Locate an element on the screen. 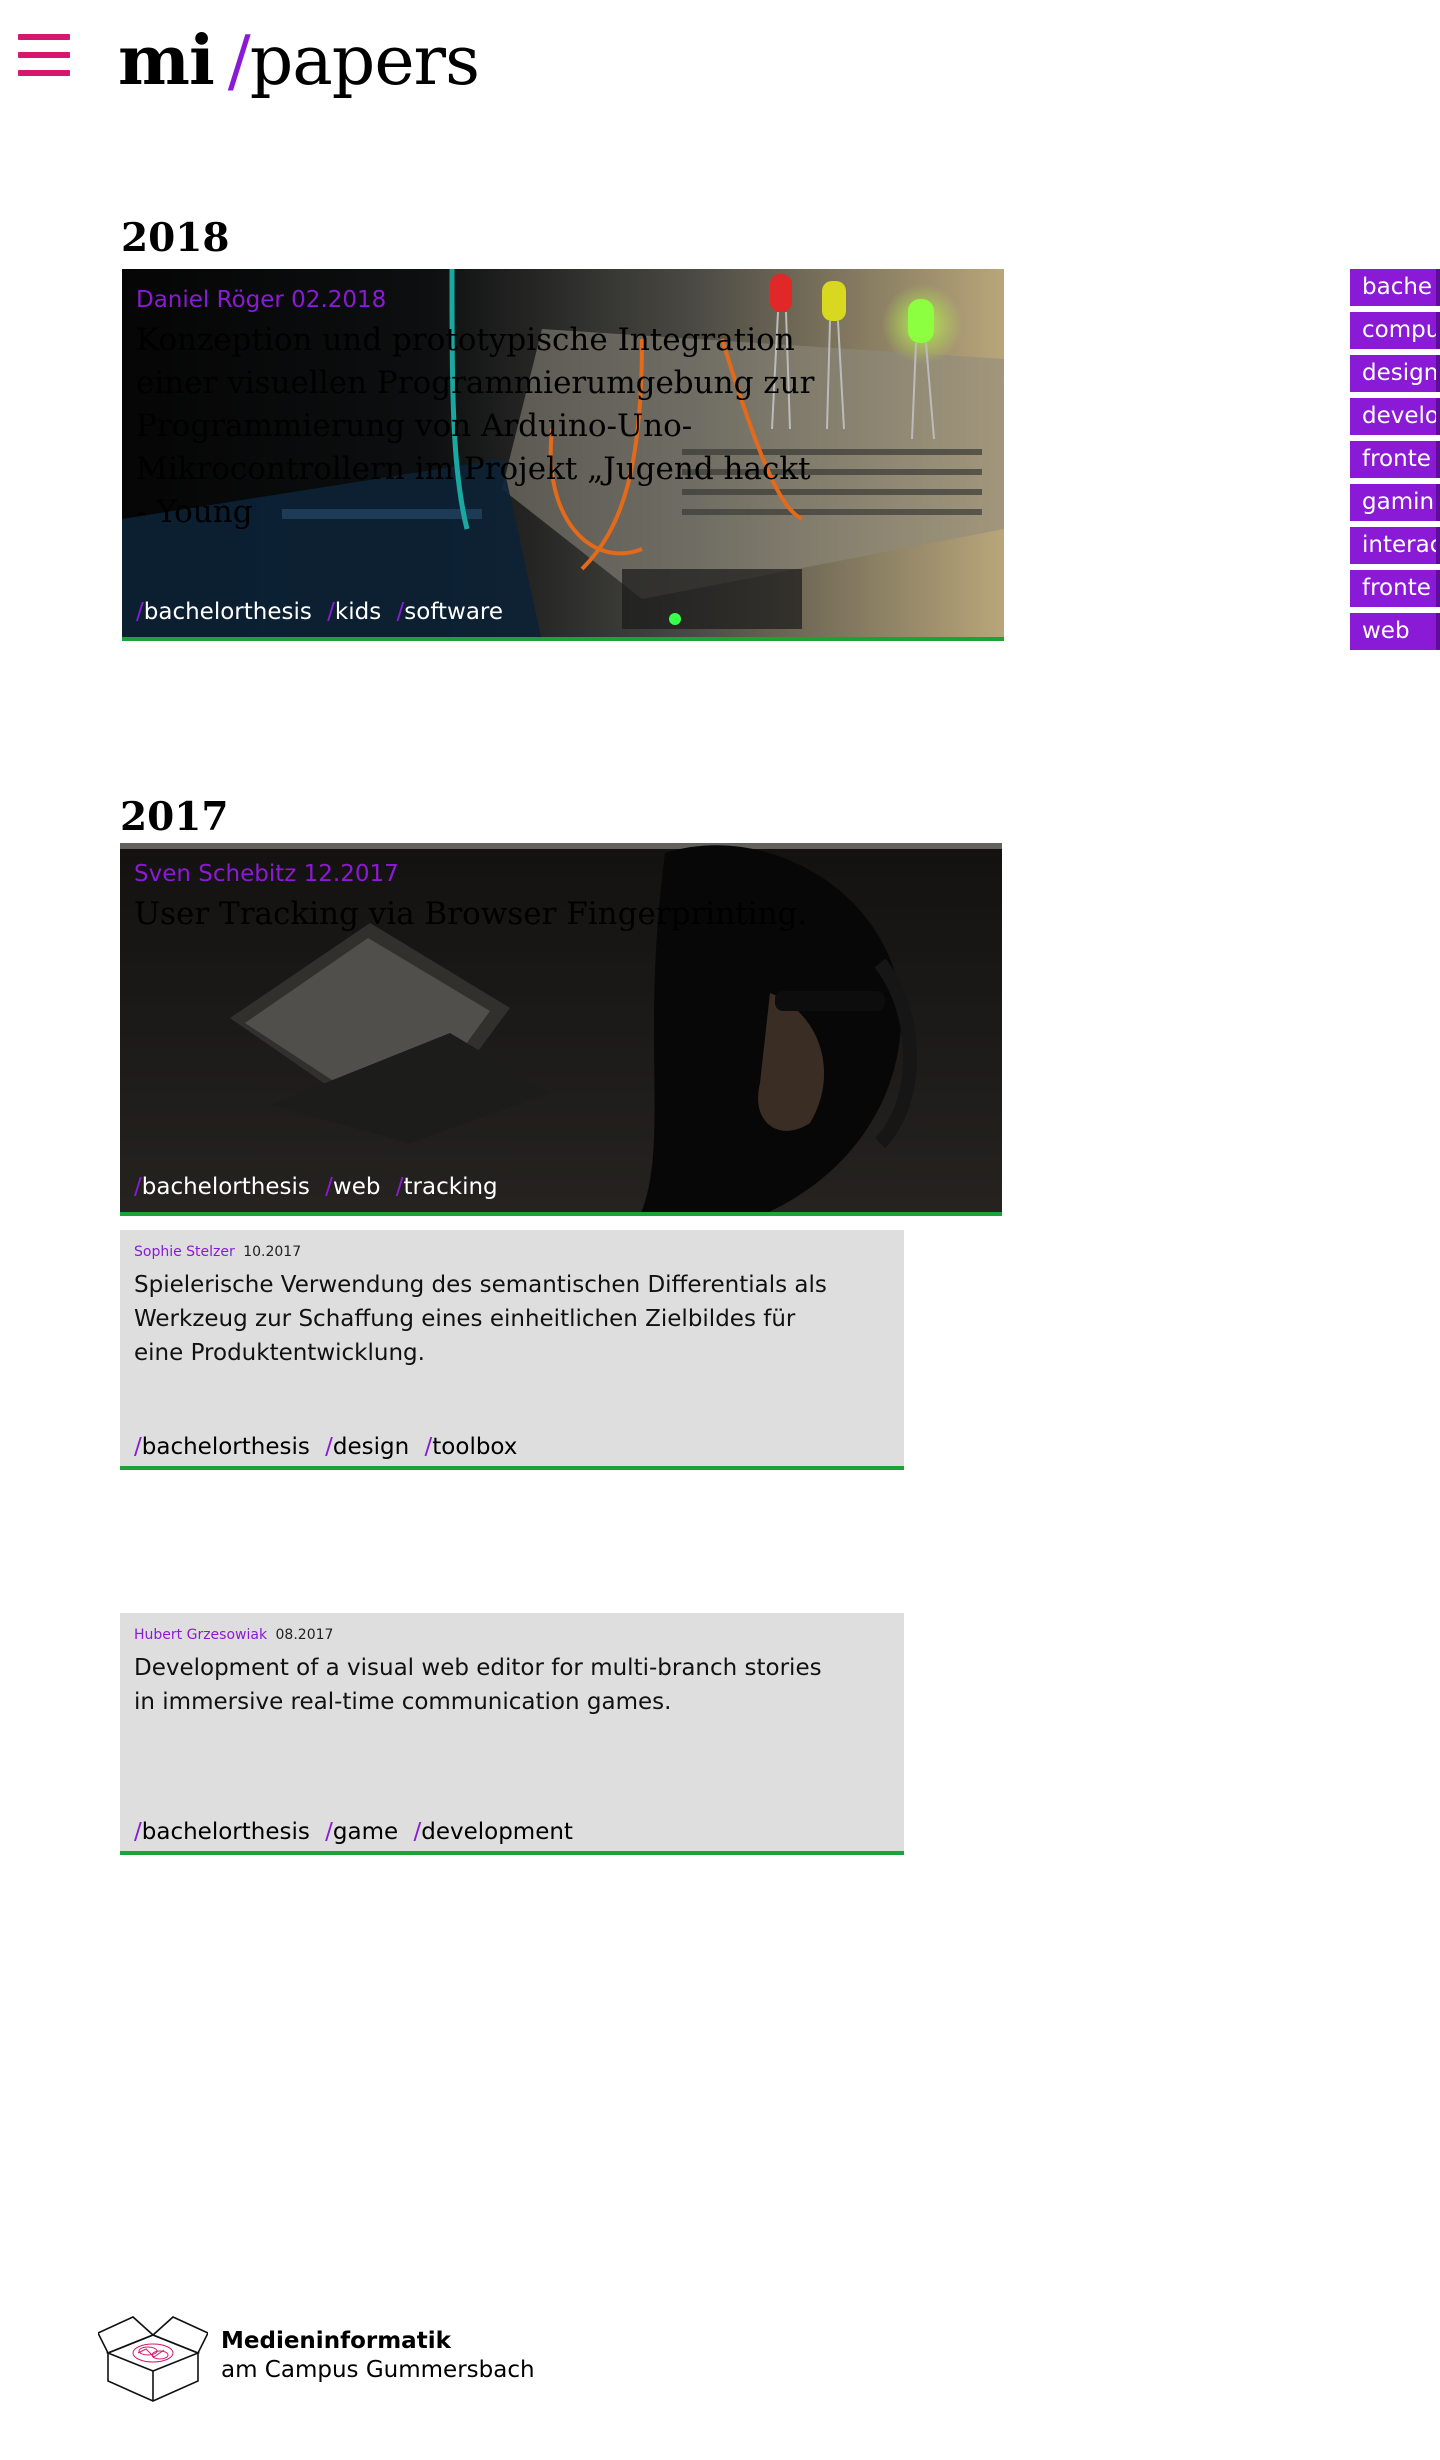 This screenshot has width=1440, height=2460. tag-filter-button: design is located at coordinates (1395, 373).